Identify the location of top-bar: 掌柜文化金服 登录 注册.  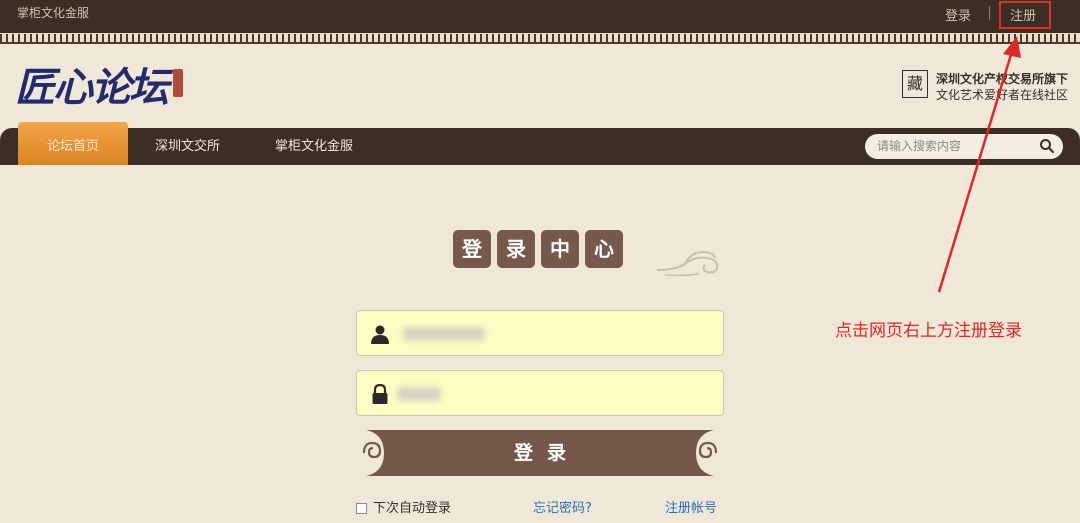
(540, 16).